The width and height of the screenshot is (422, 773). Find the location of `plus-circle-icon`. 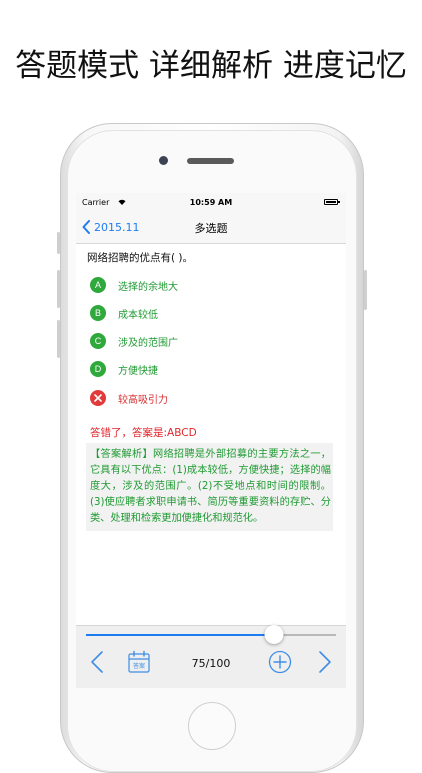

plus-circle-icon is located at coordinates (280, 662).